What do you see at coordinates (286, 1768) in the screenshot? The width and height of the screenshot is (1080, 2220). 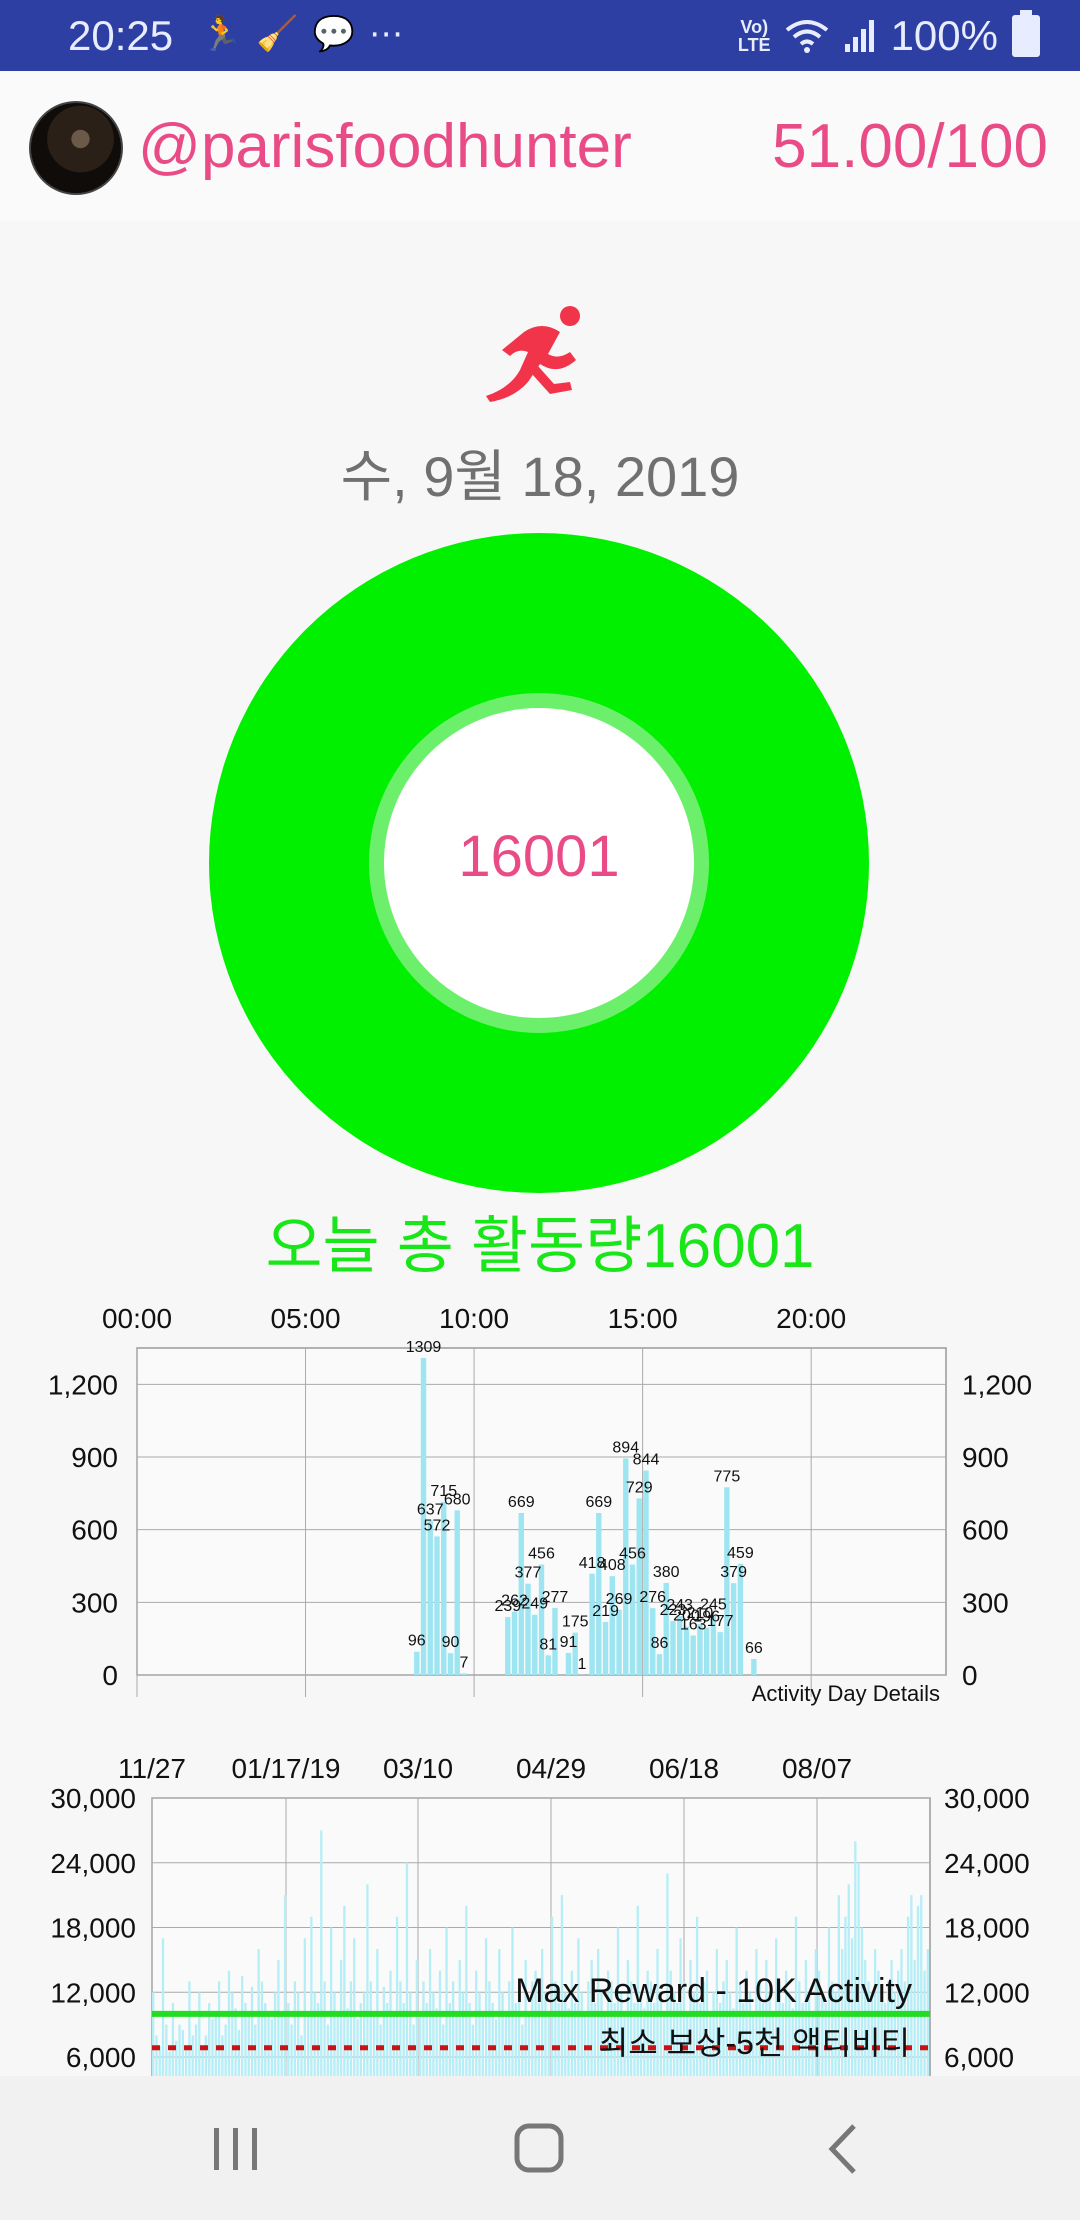 I see `history-chart-x-tick: 01/17/19` at bounding box center [286, 1768].